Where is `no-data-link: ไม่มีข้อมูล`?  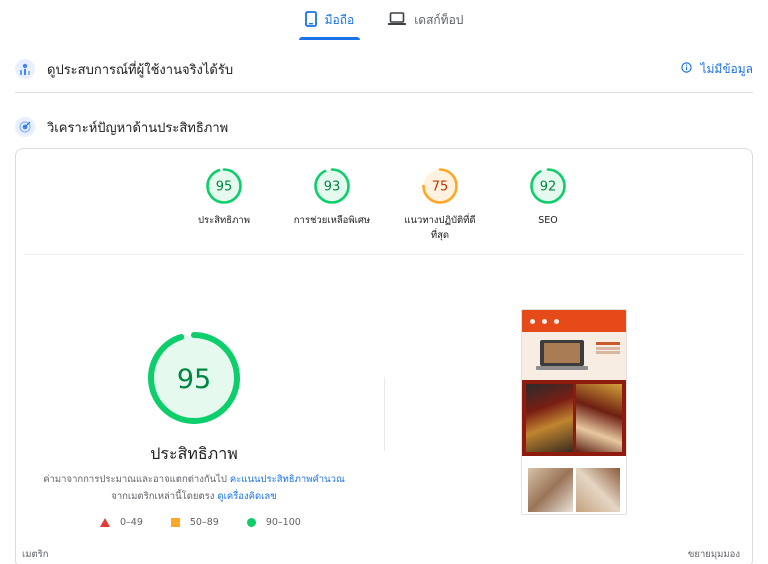
no-data-link: ไม่มีข้อมูล is located at coordinates (717, 69).